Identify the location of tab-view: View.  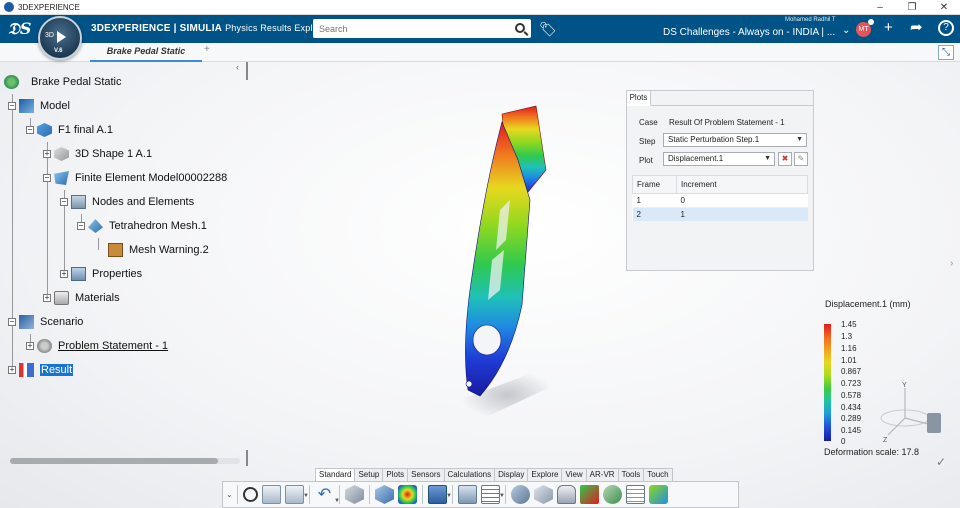
(574, 474).